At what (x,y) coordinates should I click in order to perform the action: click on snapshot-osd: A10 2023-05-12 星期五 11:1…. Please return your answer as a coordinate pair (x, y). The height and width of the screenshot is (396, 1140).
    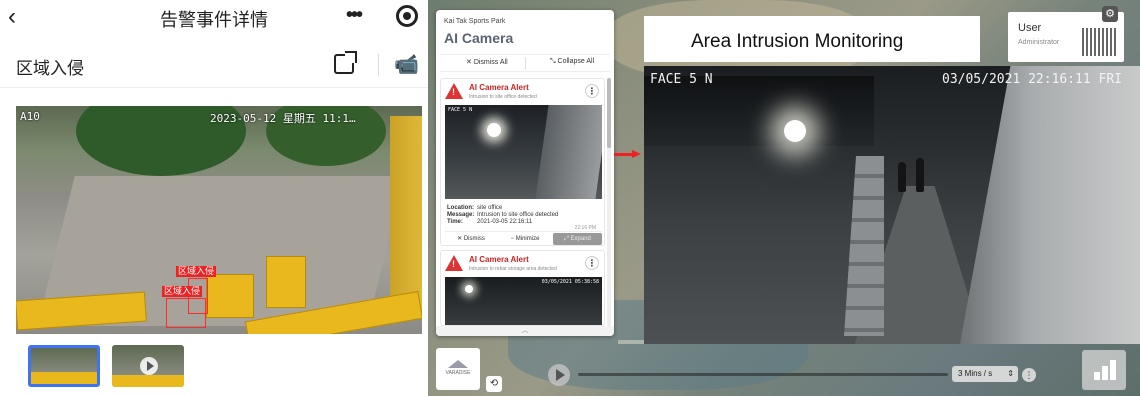
    Looking at the image, I should click on (188, 117).